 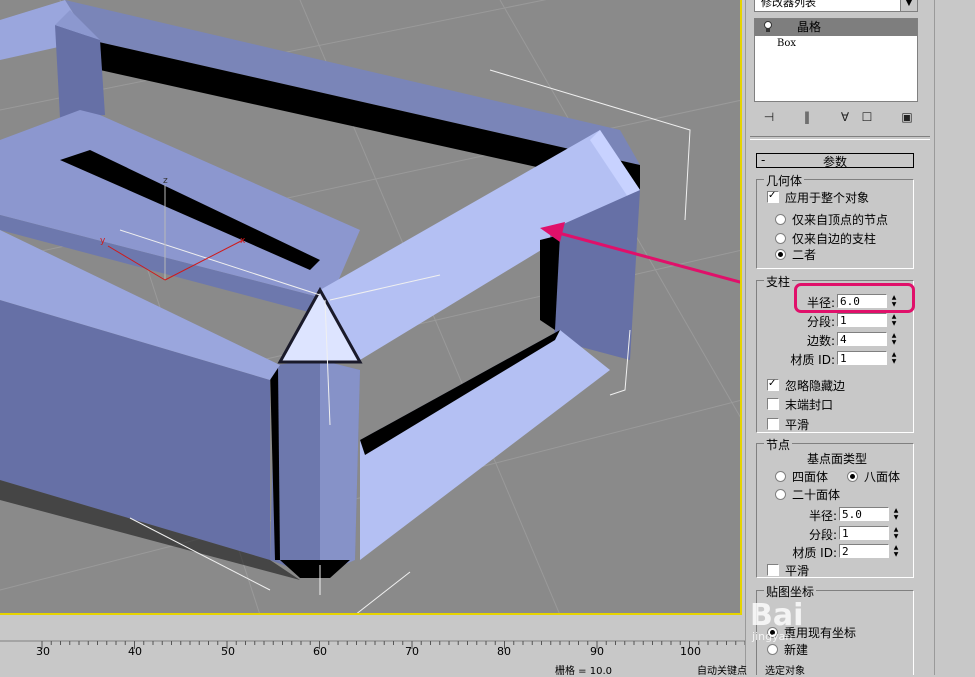 I want to click on radio-icosa: 二十面体, so click(x=807, y=494).